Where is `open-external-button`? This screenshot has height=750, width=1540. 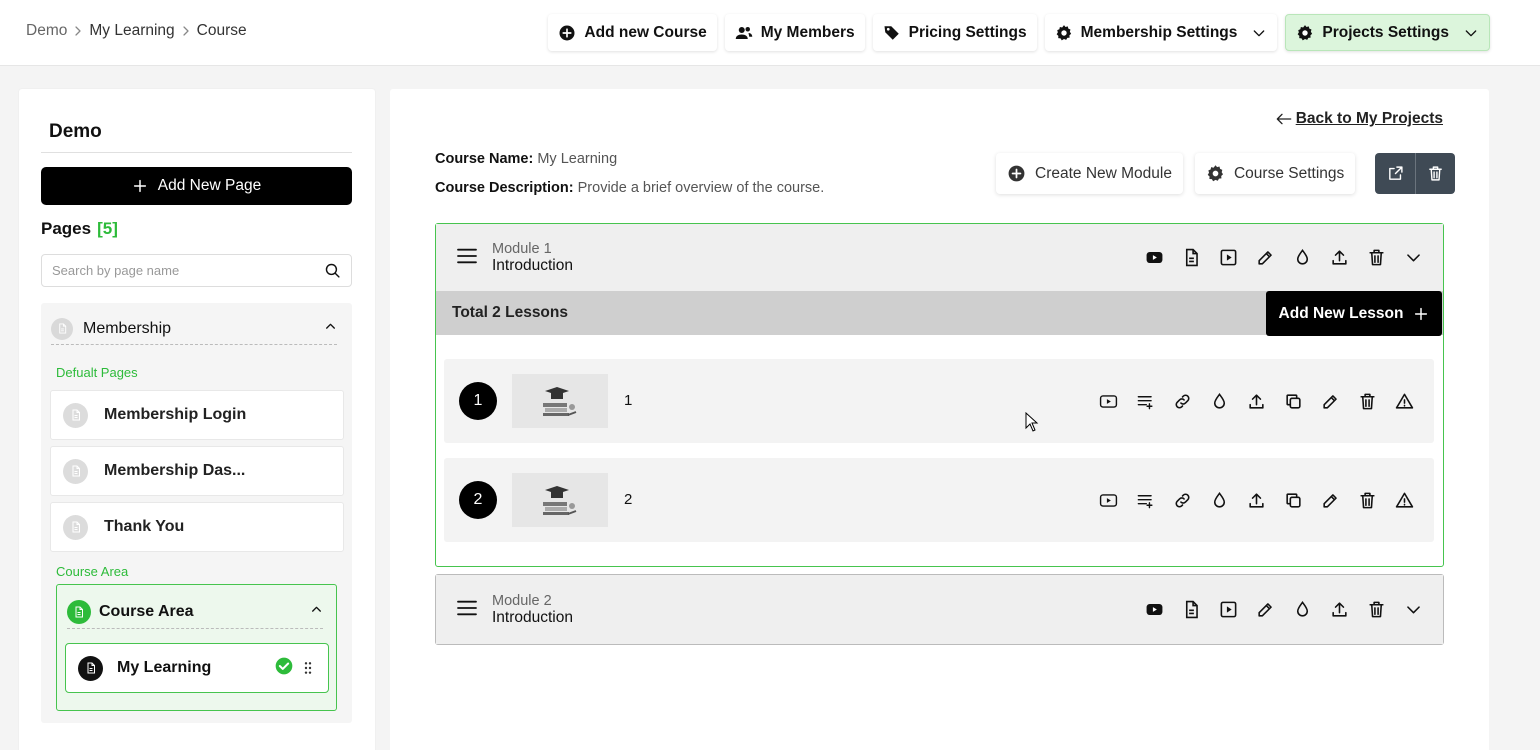 open-external-button is located at coordinates (1395, 173).